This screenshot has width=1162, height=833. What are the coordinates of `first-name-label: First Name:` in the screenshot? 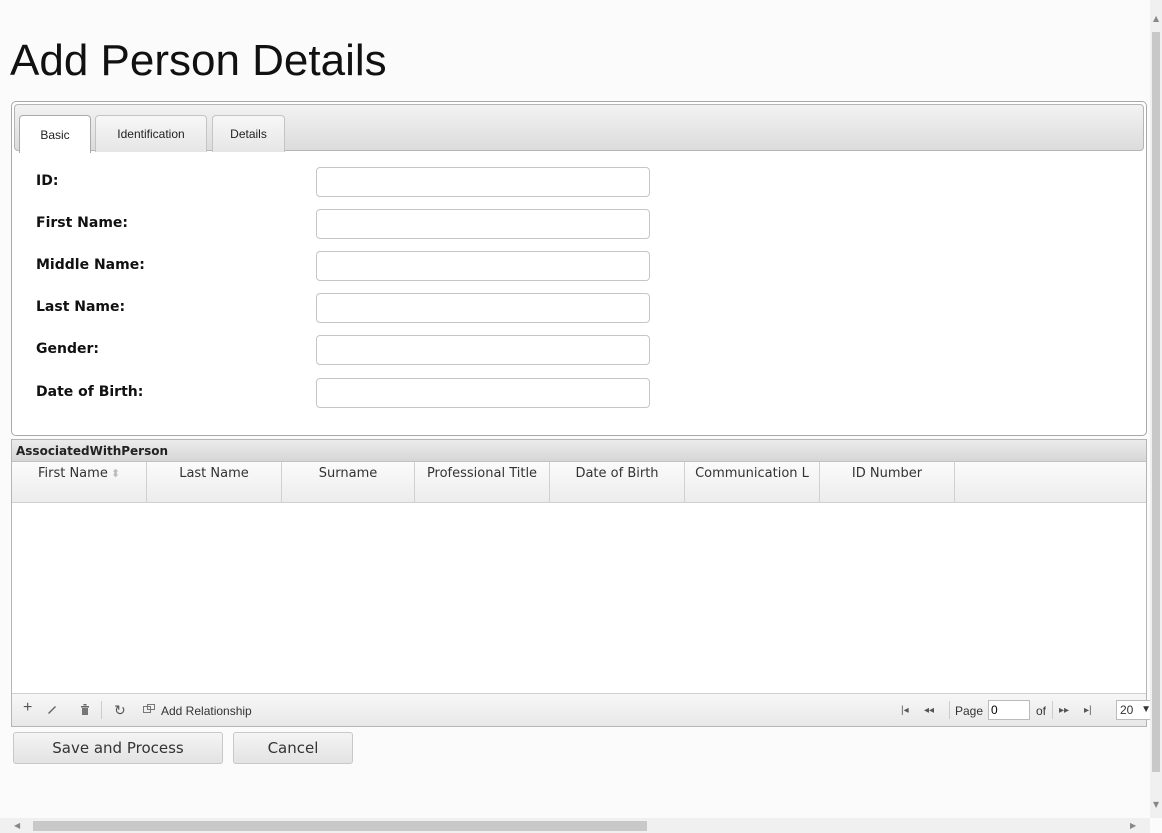 It's located at (82, 223).